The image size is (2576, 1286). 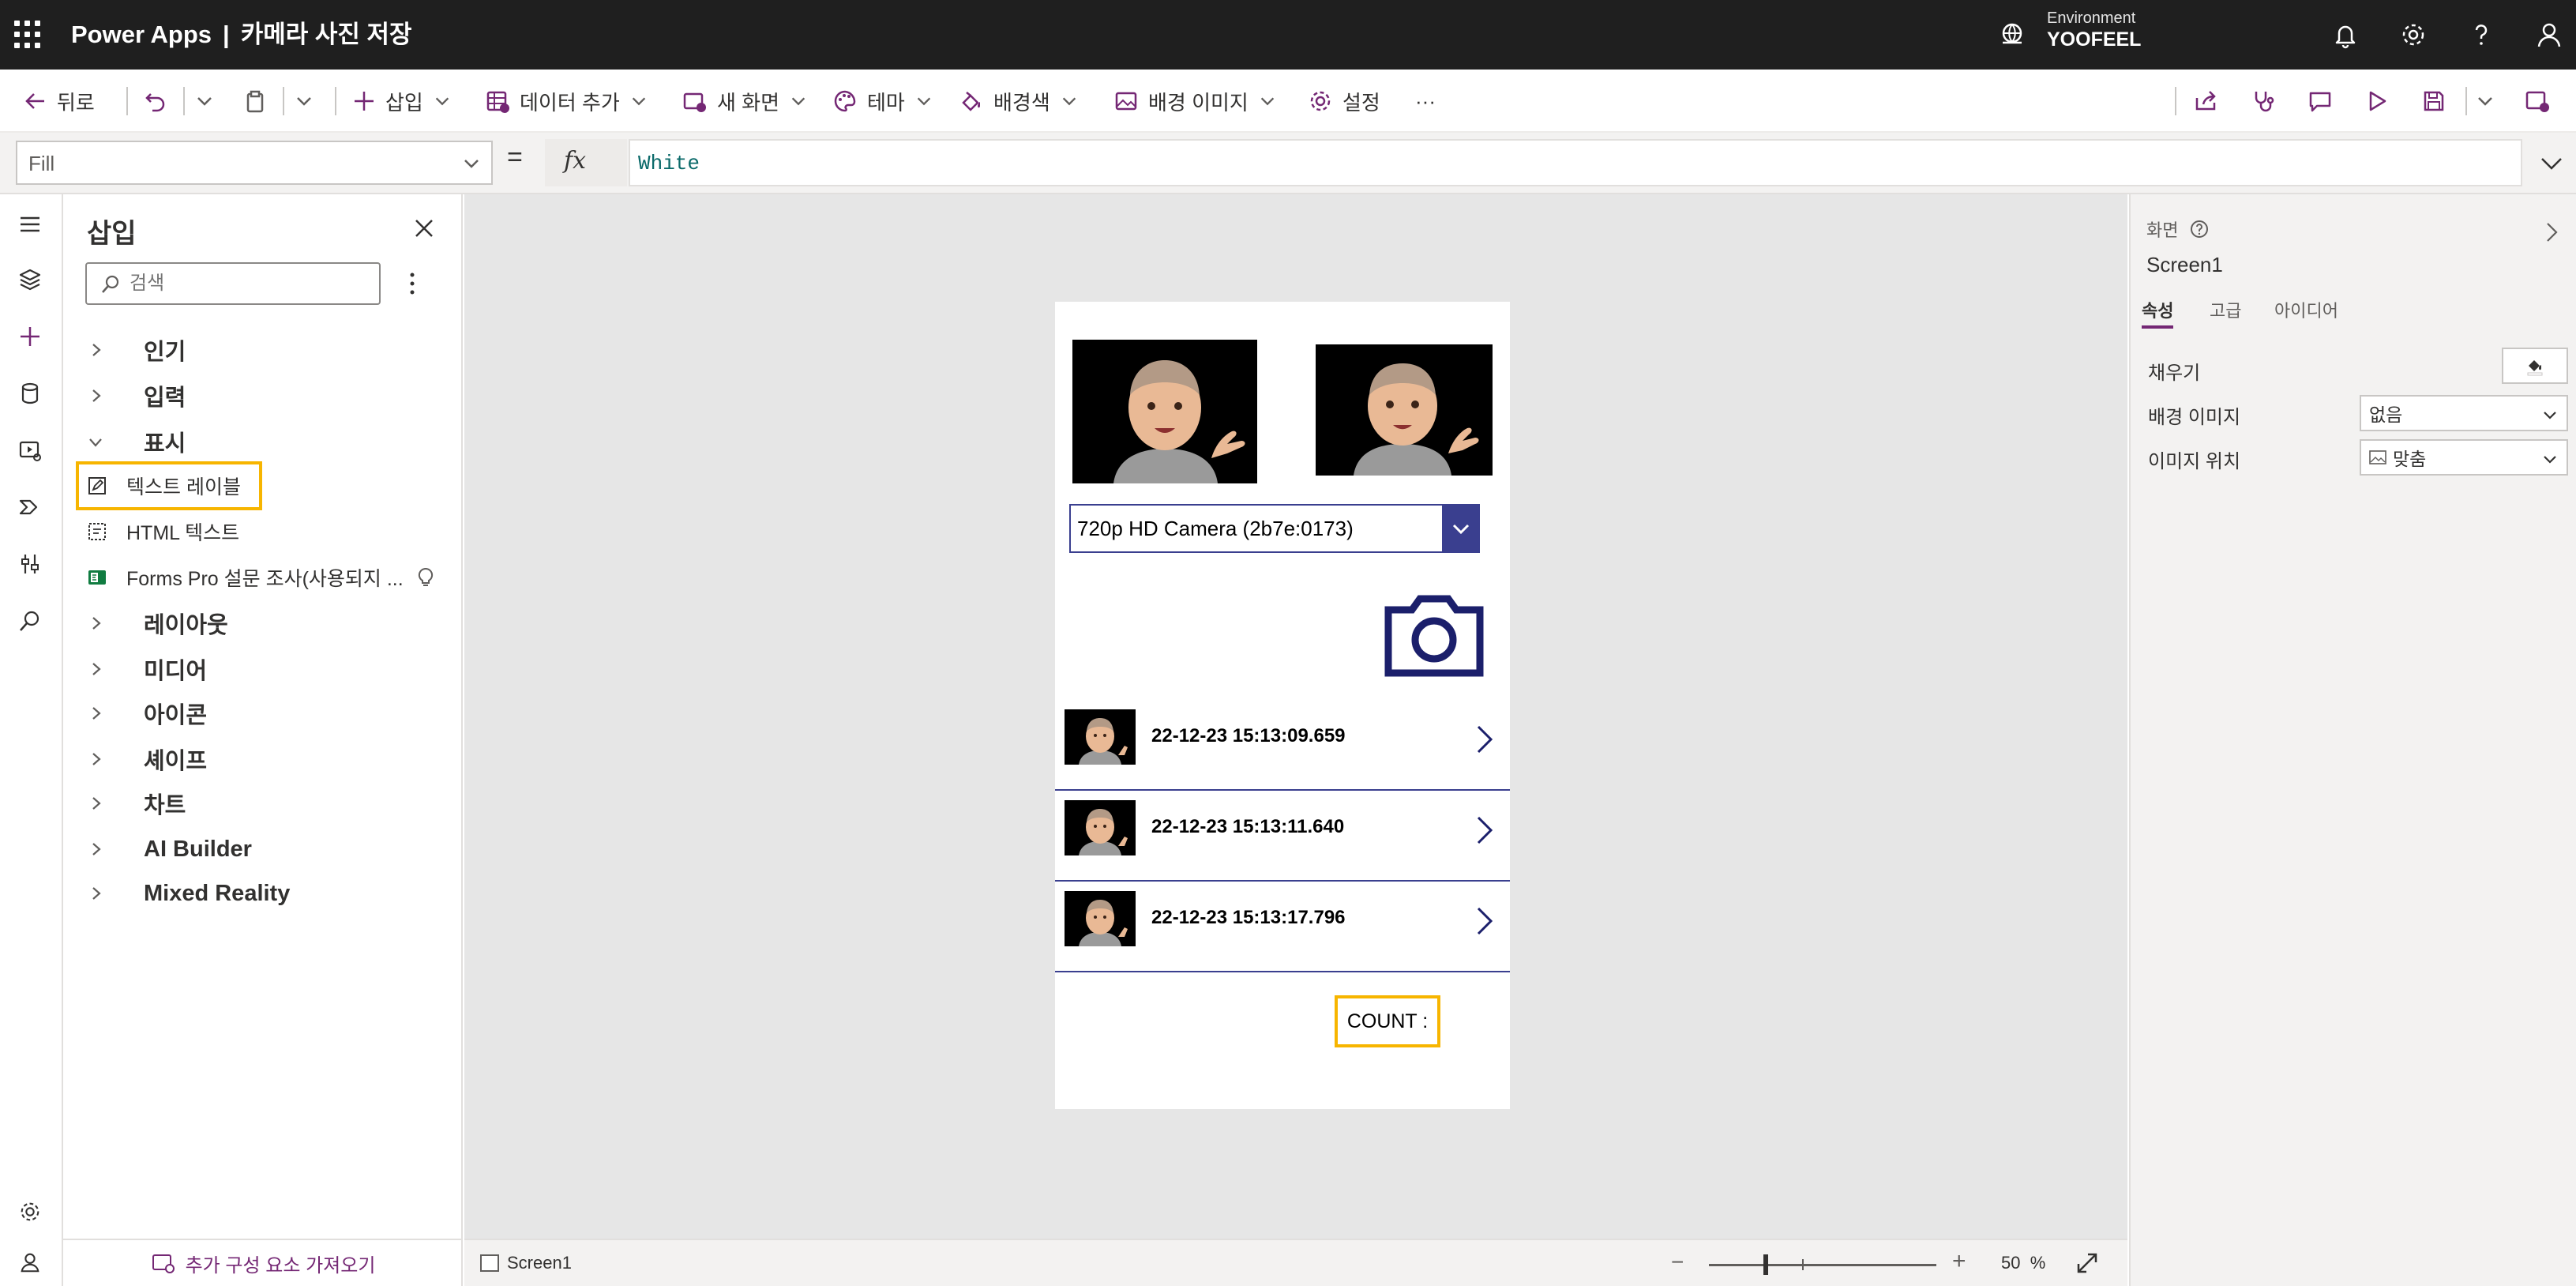 I want to click on environment-name: YOOFEEL, so click(x=2094, y=39).